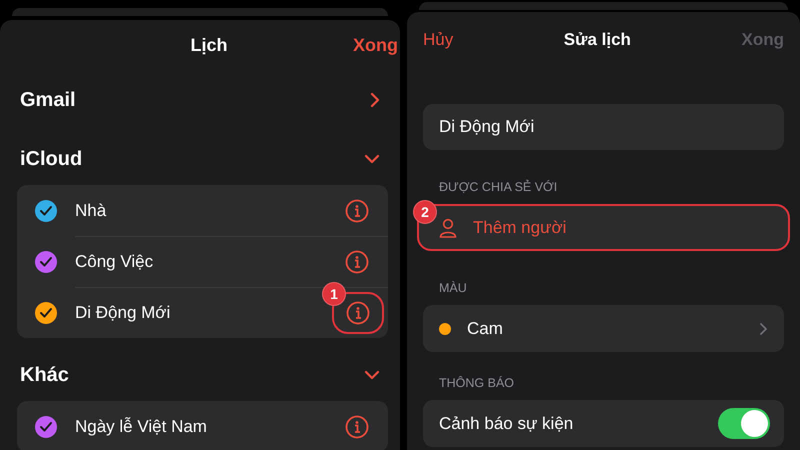  What do you see at coordinates (498, 188) in the screenshot?
I see `section-header: ĐƯỢC CHIA SẺ VỚI` at bounding box center [498, 188].